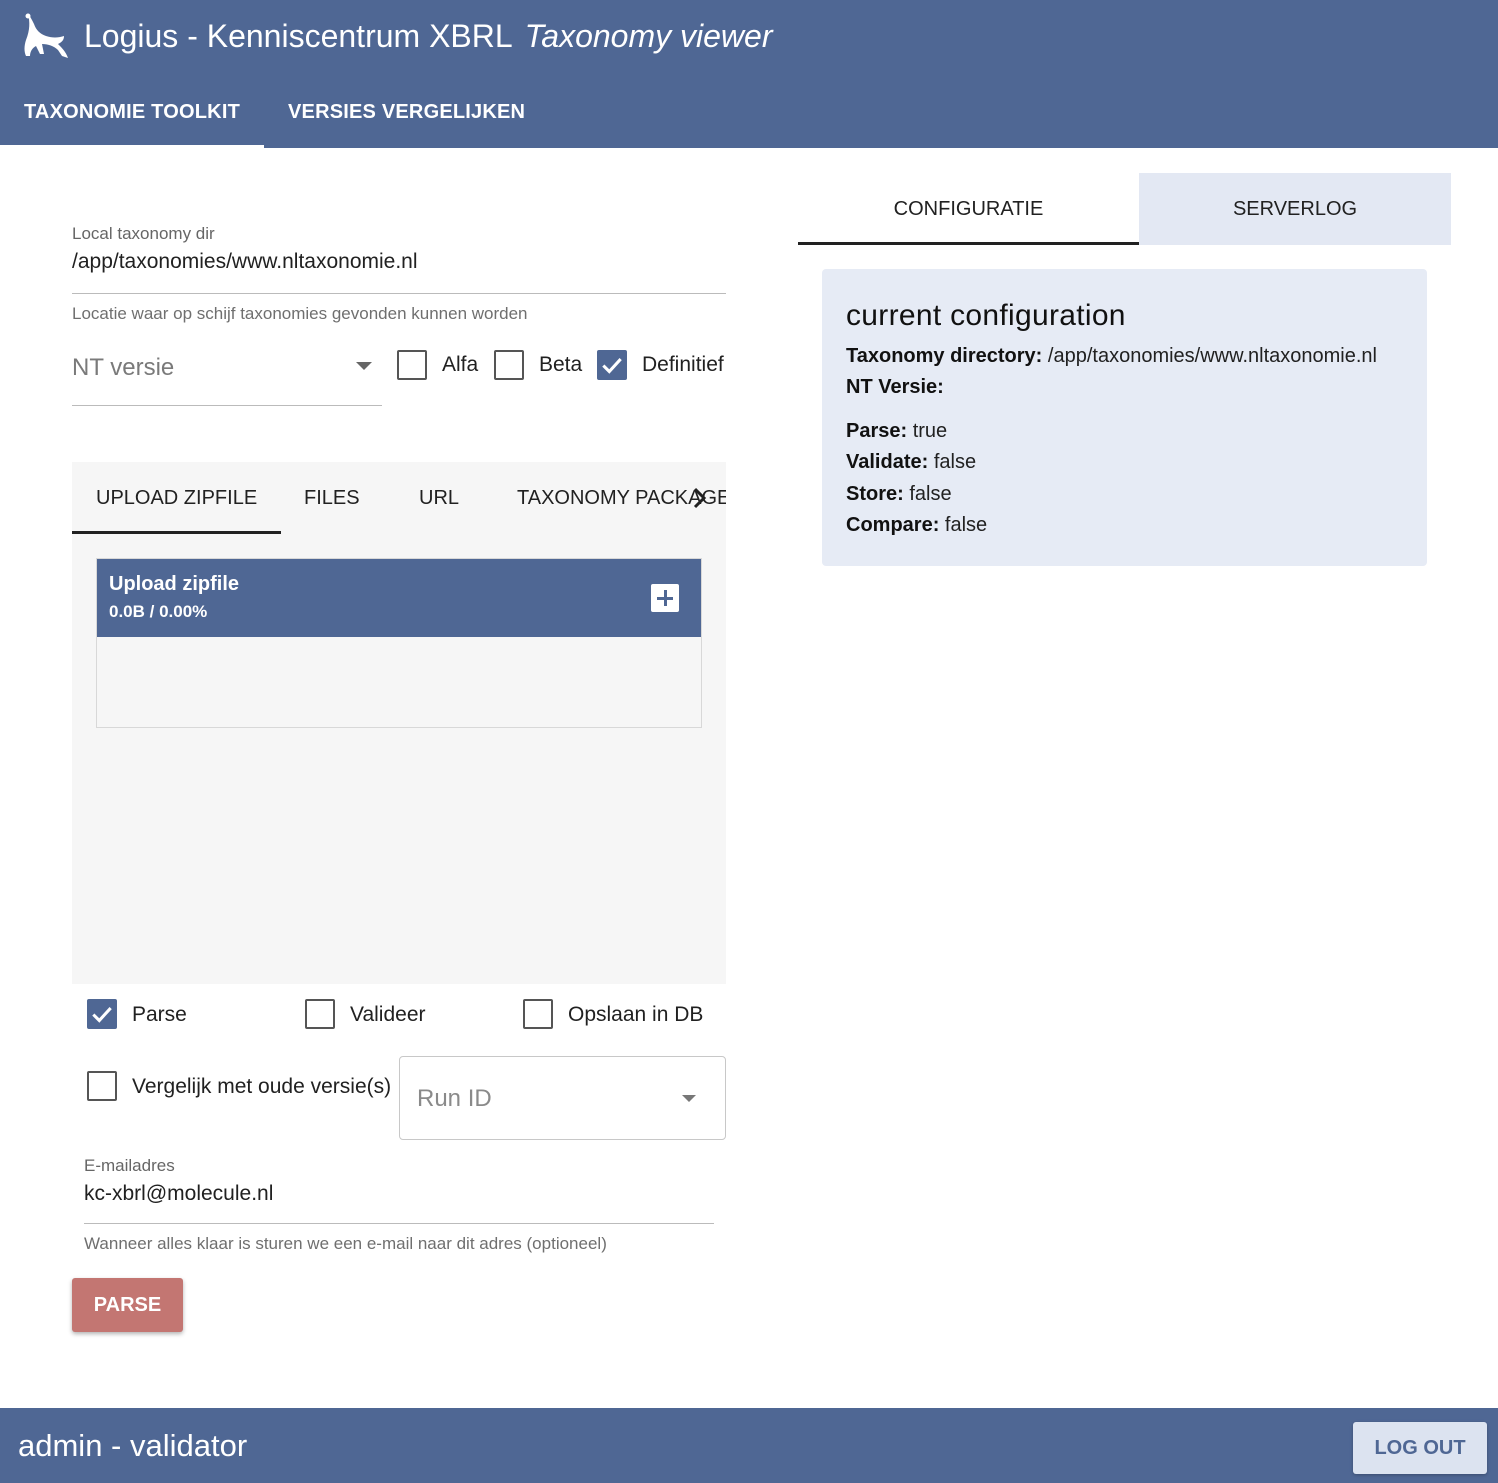 The height and width of the screenshot is (1483, 1498). I want to click on tab-url: URL, so click(439, 498).